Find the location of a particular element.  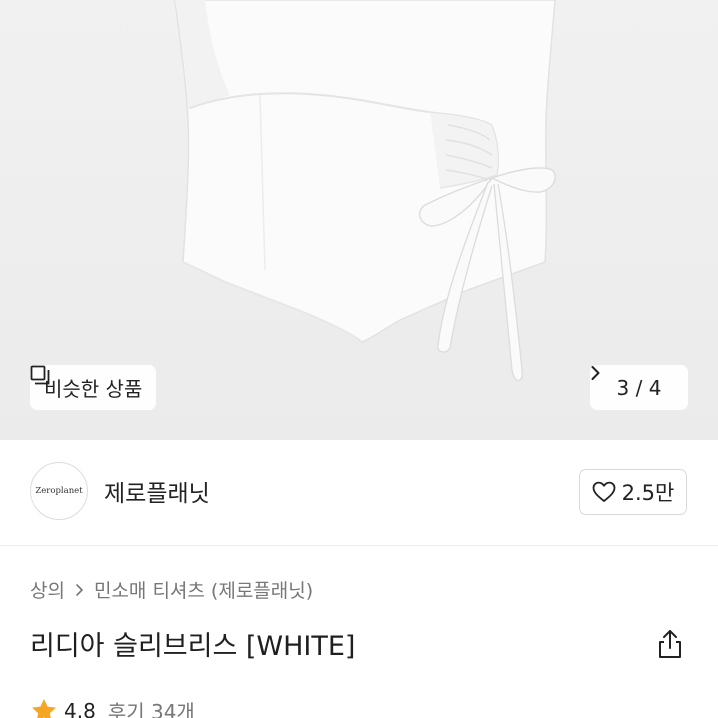

star-icon is located at coordinates (44, 708).